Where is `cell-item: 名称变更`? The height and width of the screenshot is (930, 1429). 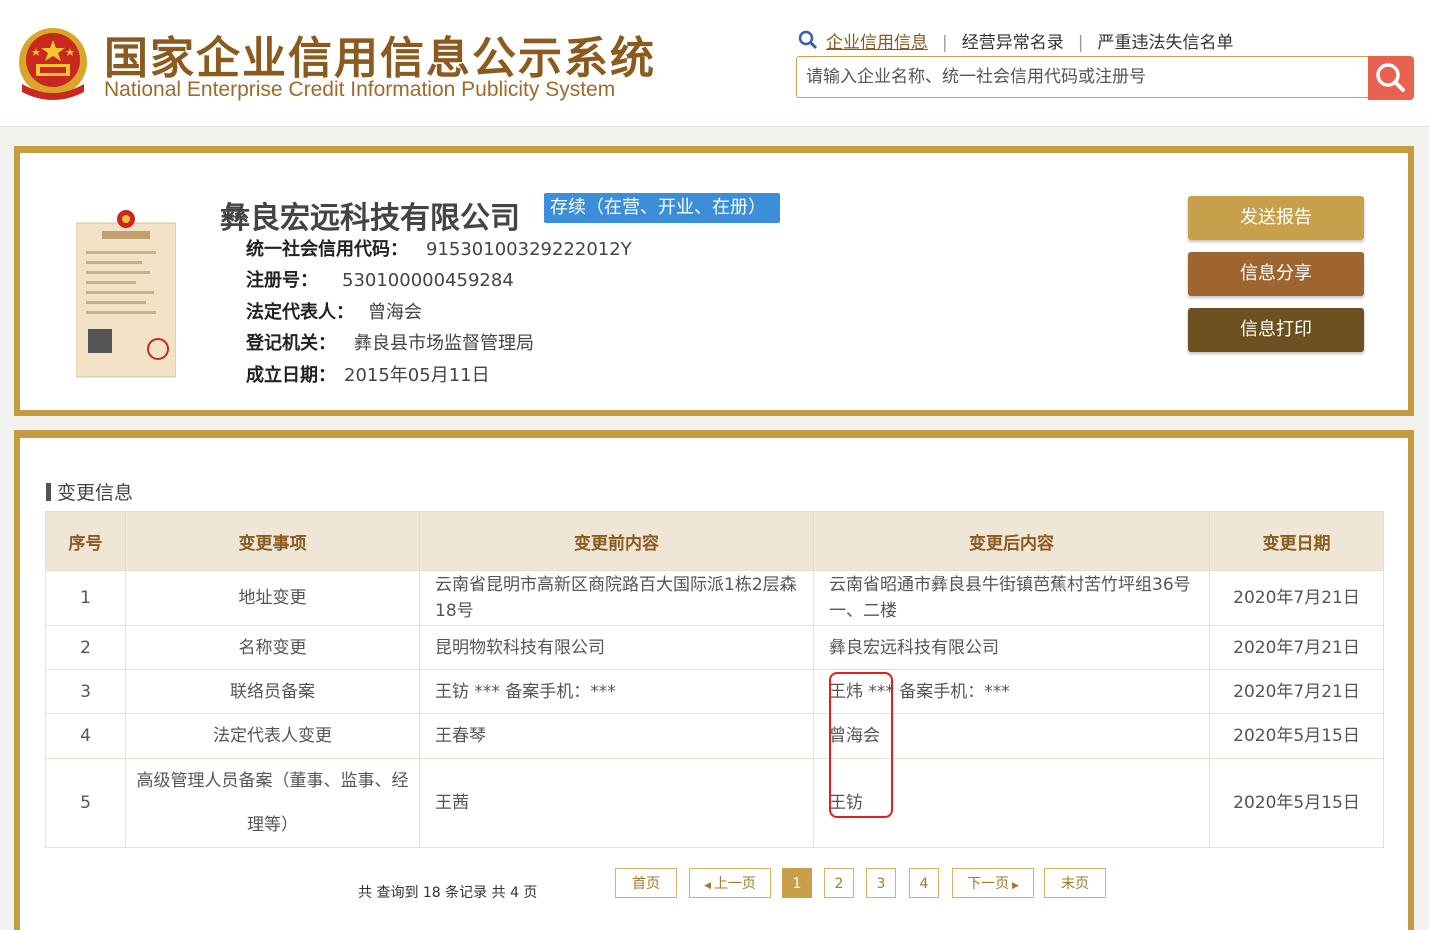
cell-item: 名称变更 is located at coordinates (272, 647).